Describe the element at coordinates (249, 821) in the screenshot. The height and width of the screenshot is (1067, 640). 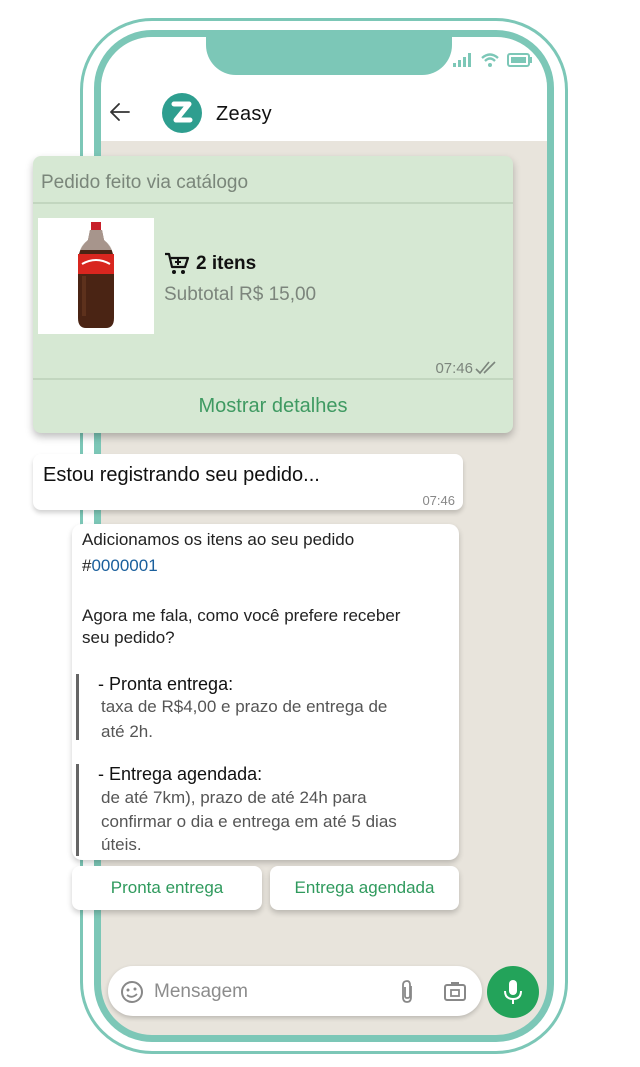
I see `option-desc: confirmar o dia e entrega em até 5 dias` at that location.